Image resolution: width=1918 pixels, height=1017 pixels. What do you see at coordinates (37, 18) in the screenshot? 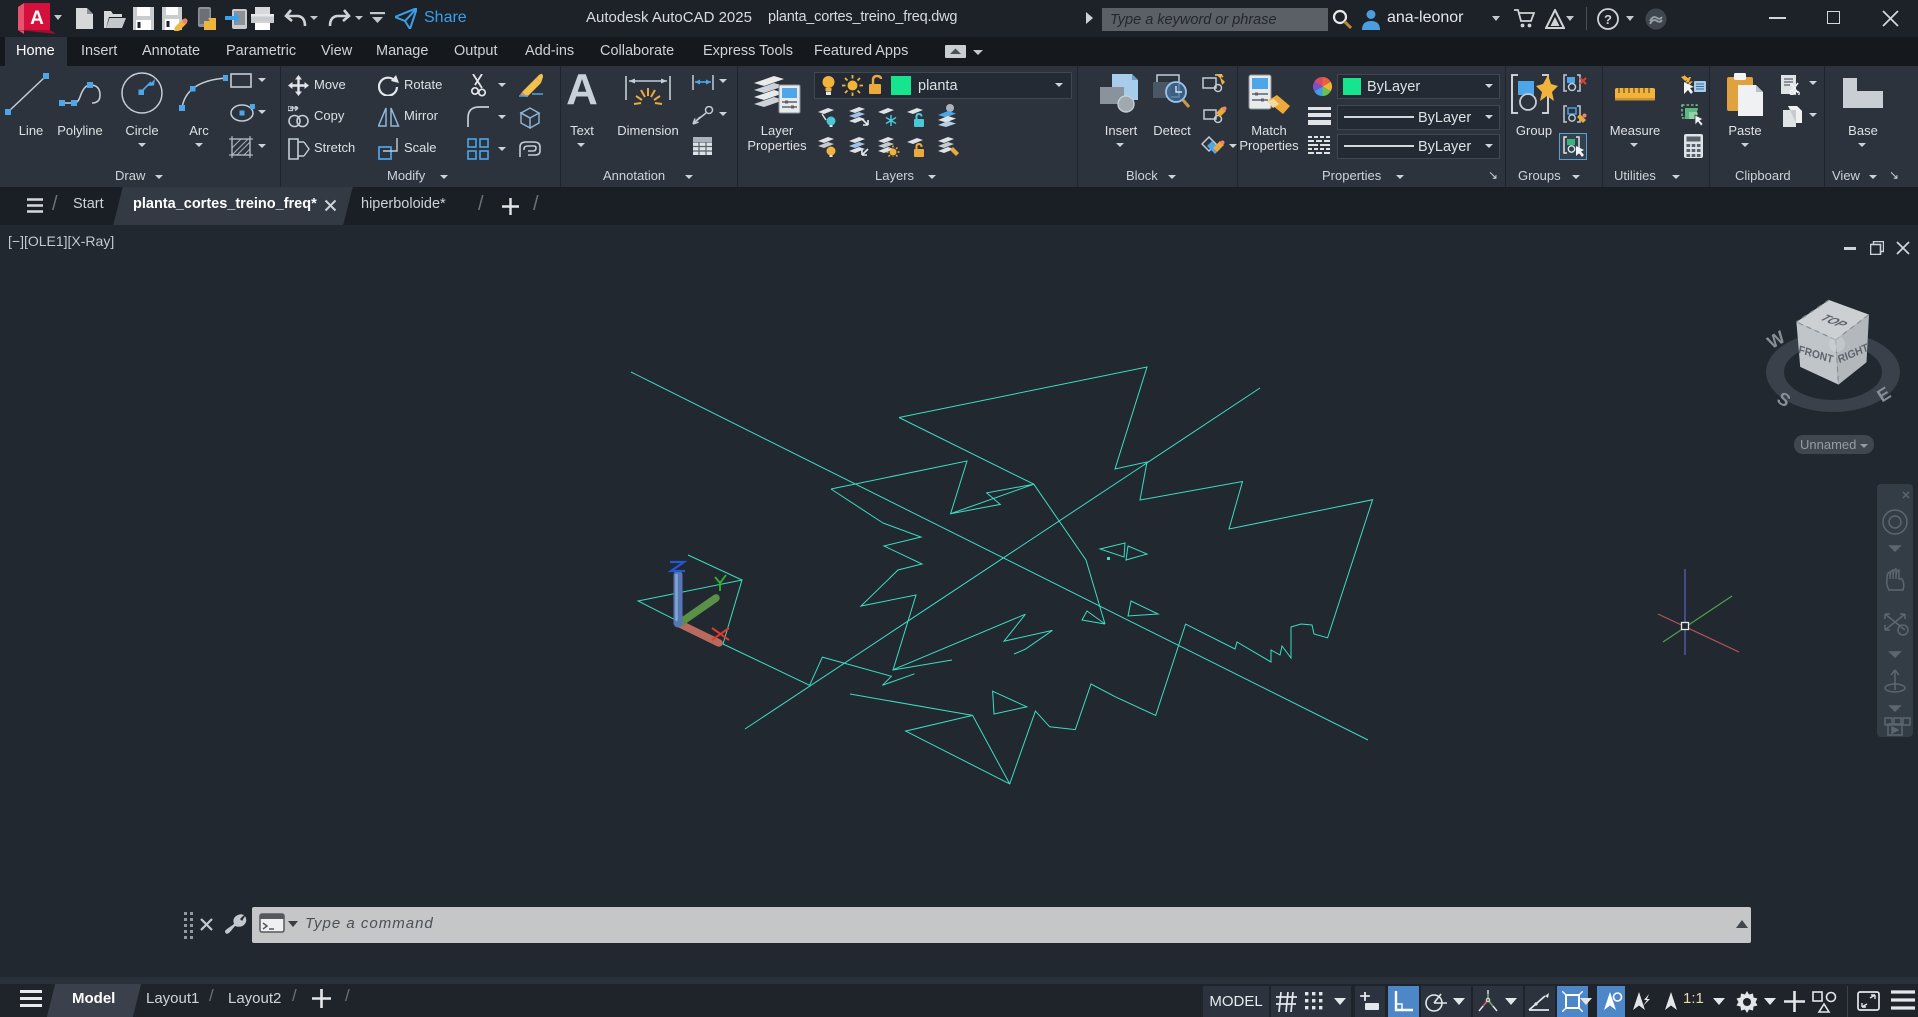
I see `svg-text: A` at bounding box center [37, 18].